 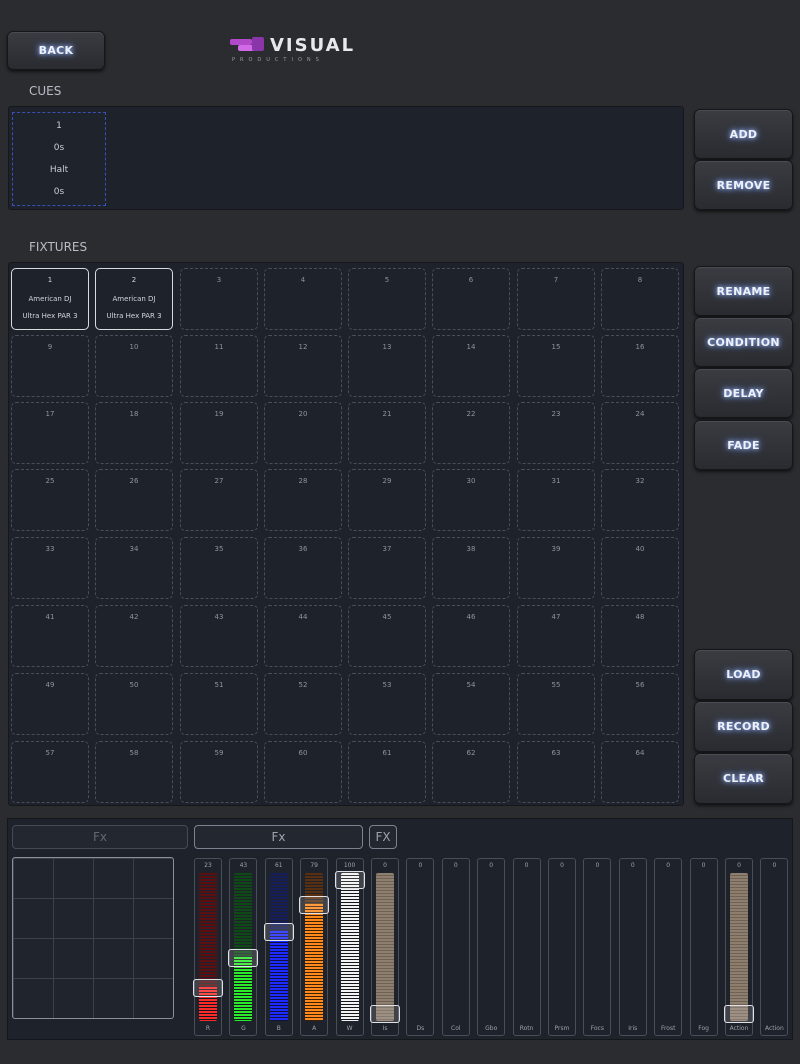 I want to click on fixture-action-button: CONDITION, so click(x=743, y=342).